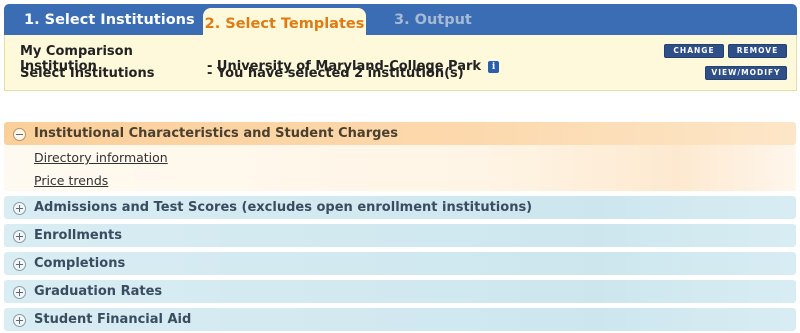 This screenshot has height=333, width=800. What do you see at coordinates (78, 235) in the screenshot?
I see `section-title: Enrollments` at bounding box center [78, 235].